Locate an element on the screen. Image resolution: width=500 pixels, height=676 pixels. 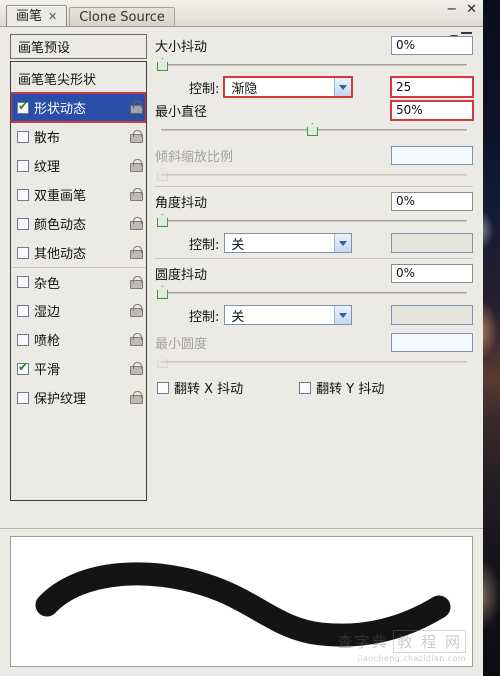
roundness-jitter-slider is located at coordinates (315, 293).